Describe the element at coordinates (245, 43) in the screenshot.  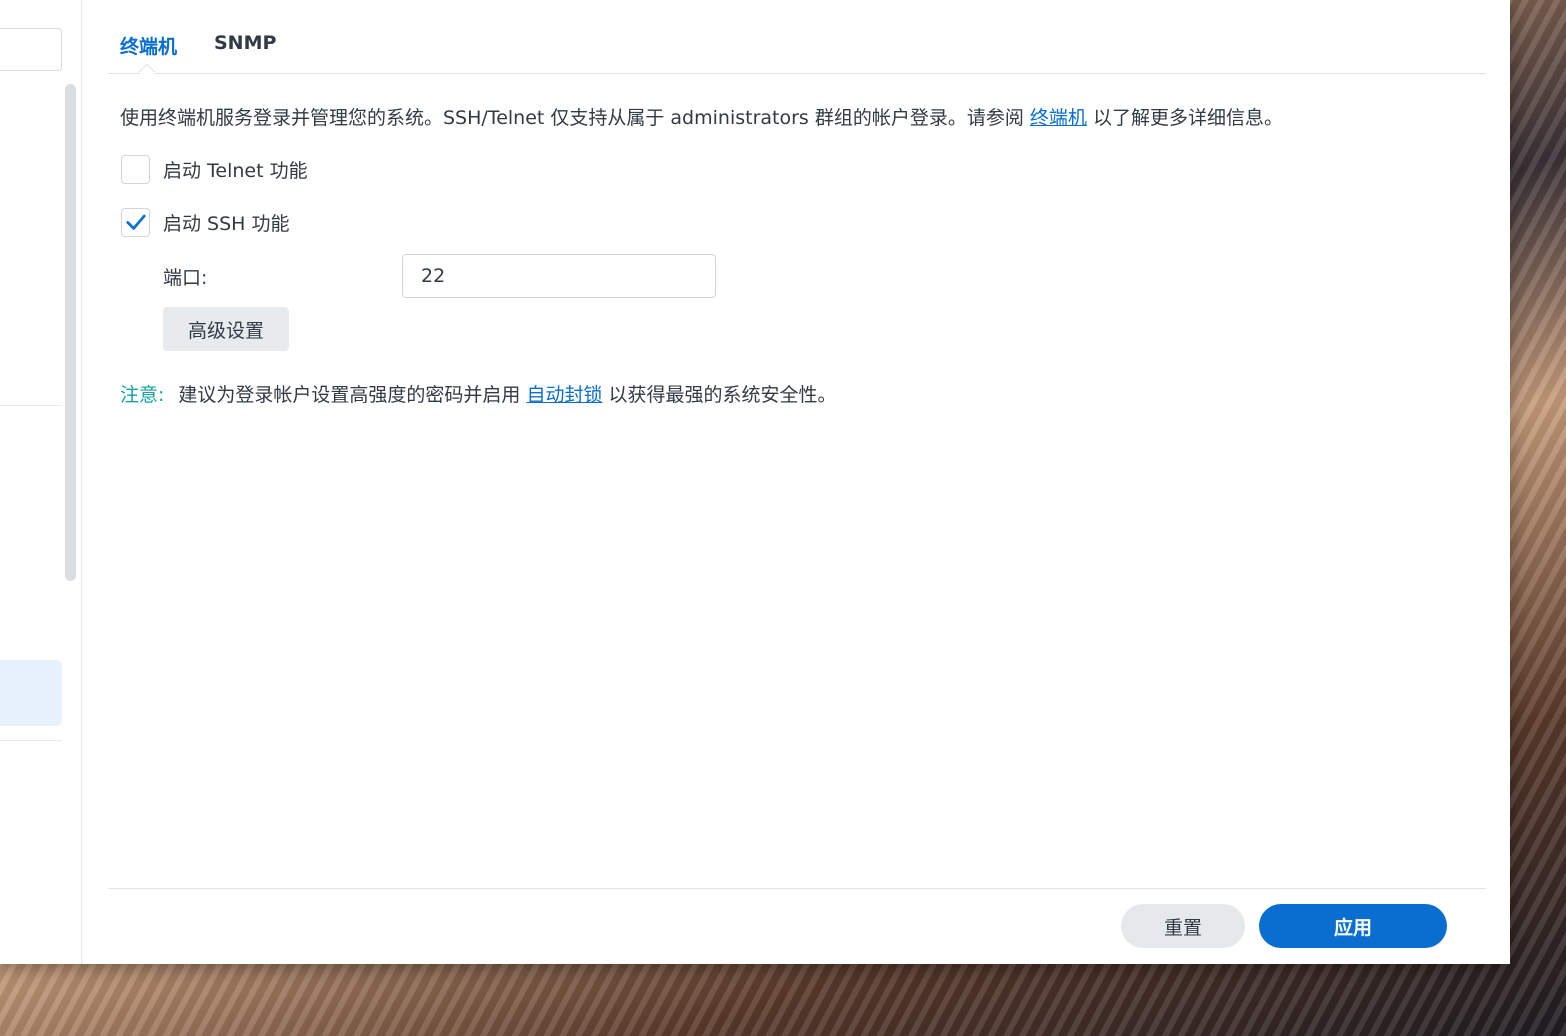
I see `tab-snmp: SNMP` at that location.